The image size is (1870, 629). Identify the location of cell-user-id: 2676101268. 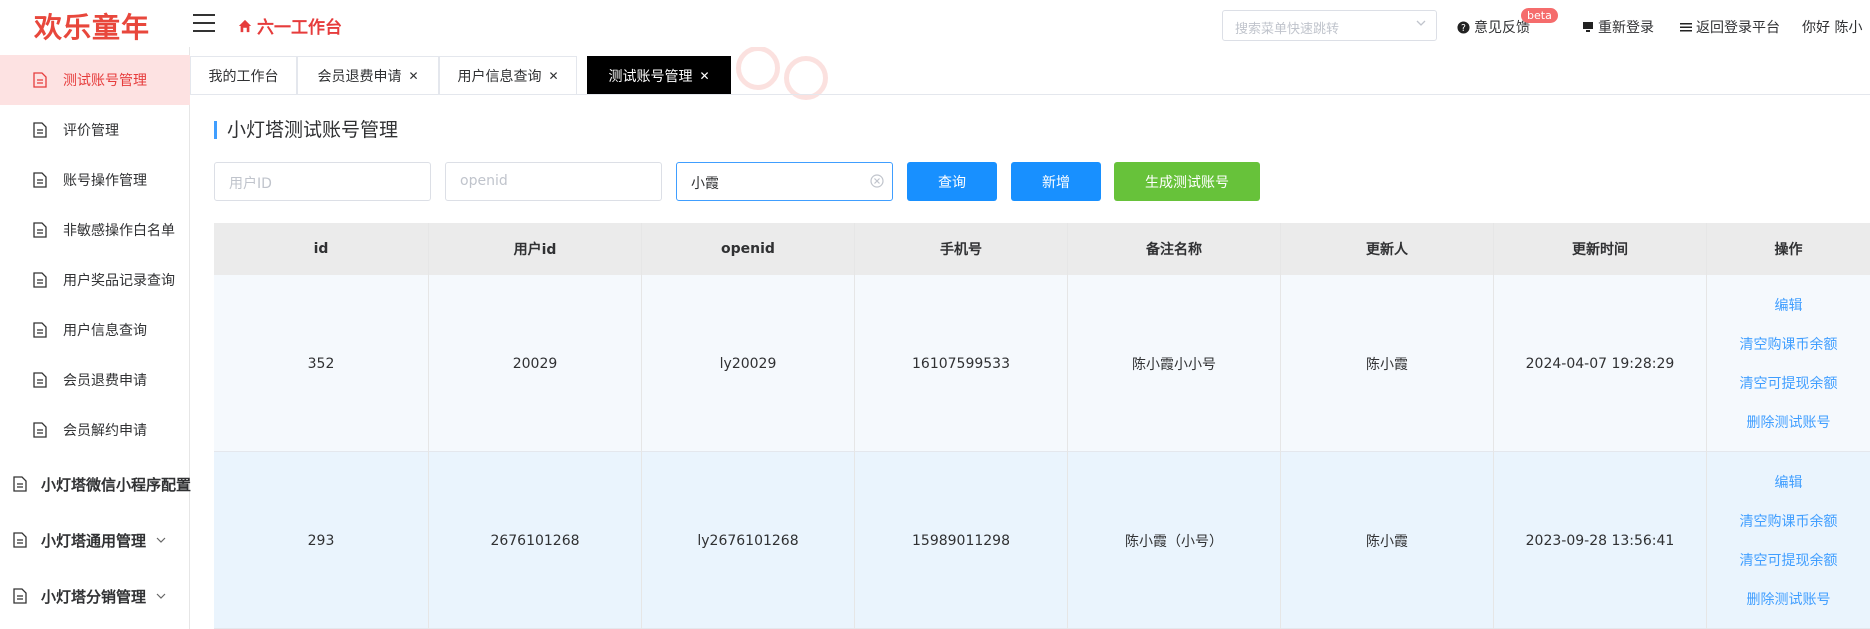
(535, 540).